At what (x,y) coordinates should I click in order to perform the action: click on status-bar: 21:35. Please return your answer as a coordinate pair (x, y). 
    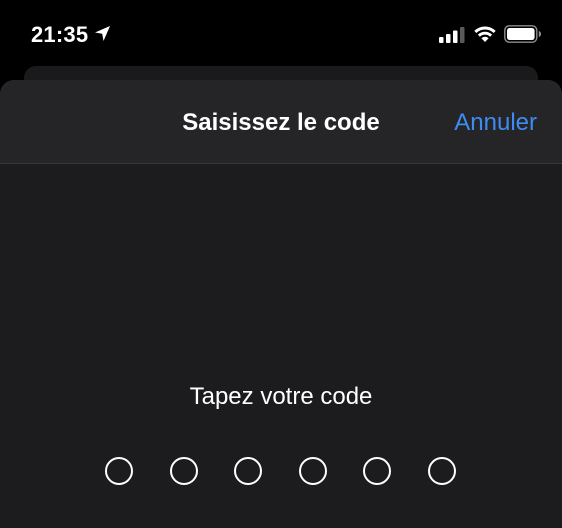
    Looking at the image, I should click on (281, 33).